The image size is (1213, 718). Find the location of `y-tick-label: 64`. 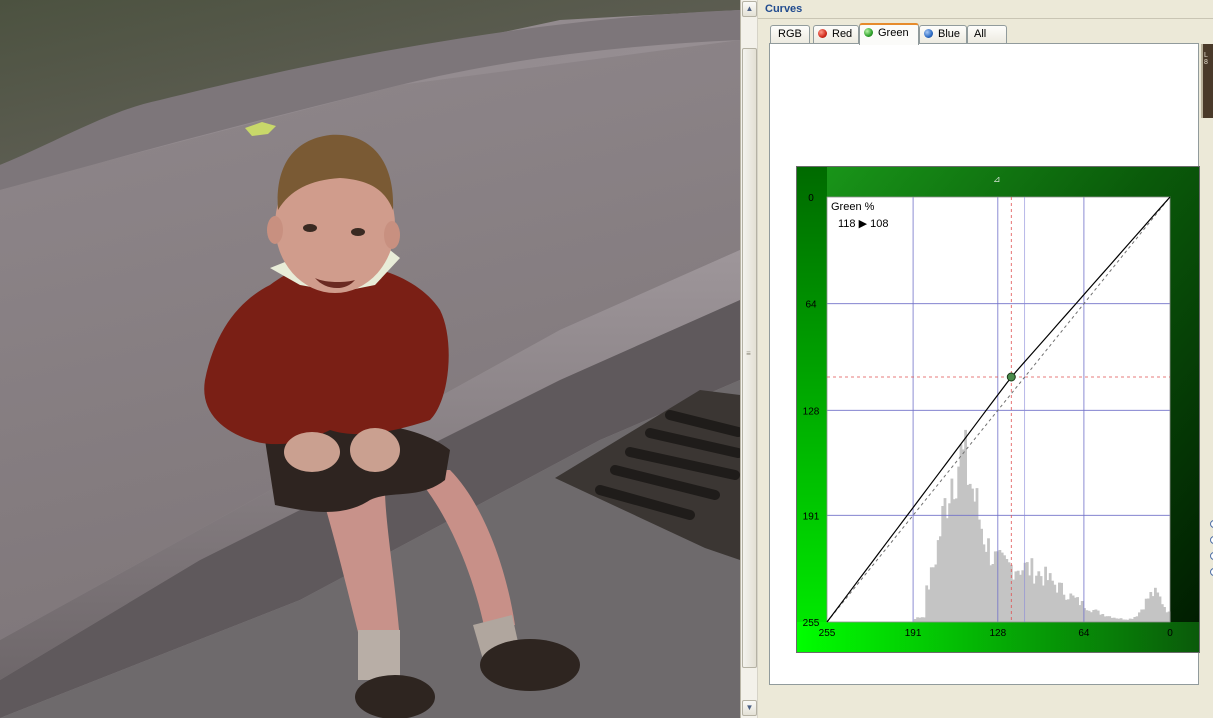

y-tick-label: 64 is located at coordinates (811, 305).